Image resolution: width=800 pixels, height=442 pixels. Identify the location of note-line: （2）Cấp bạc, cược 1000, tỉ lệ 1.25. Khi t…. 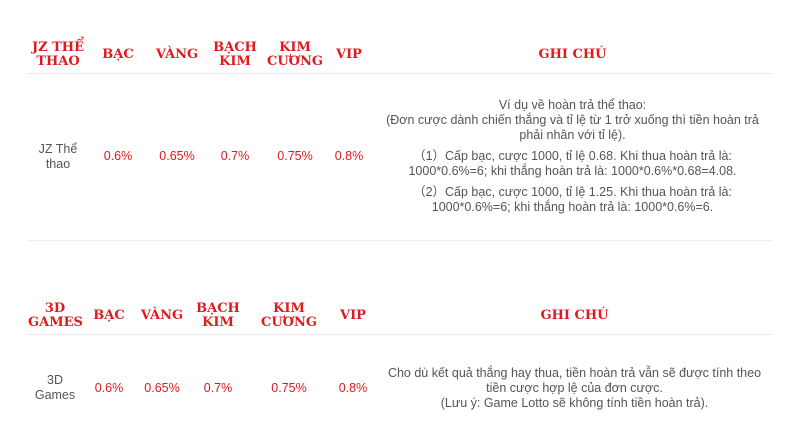
(572, 199).